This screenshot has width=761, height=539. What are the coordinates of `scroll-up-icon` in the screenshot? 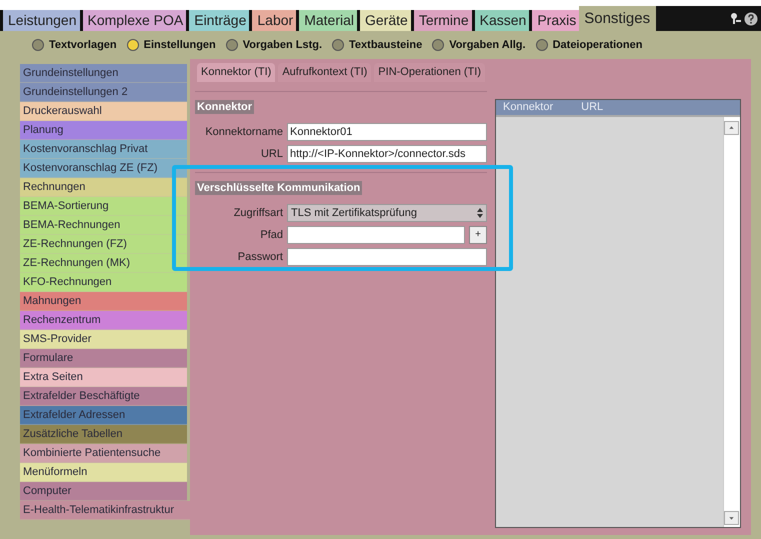 It's located at (731, 128).